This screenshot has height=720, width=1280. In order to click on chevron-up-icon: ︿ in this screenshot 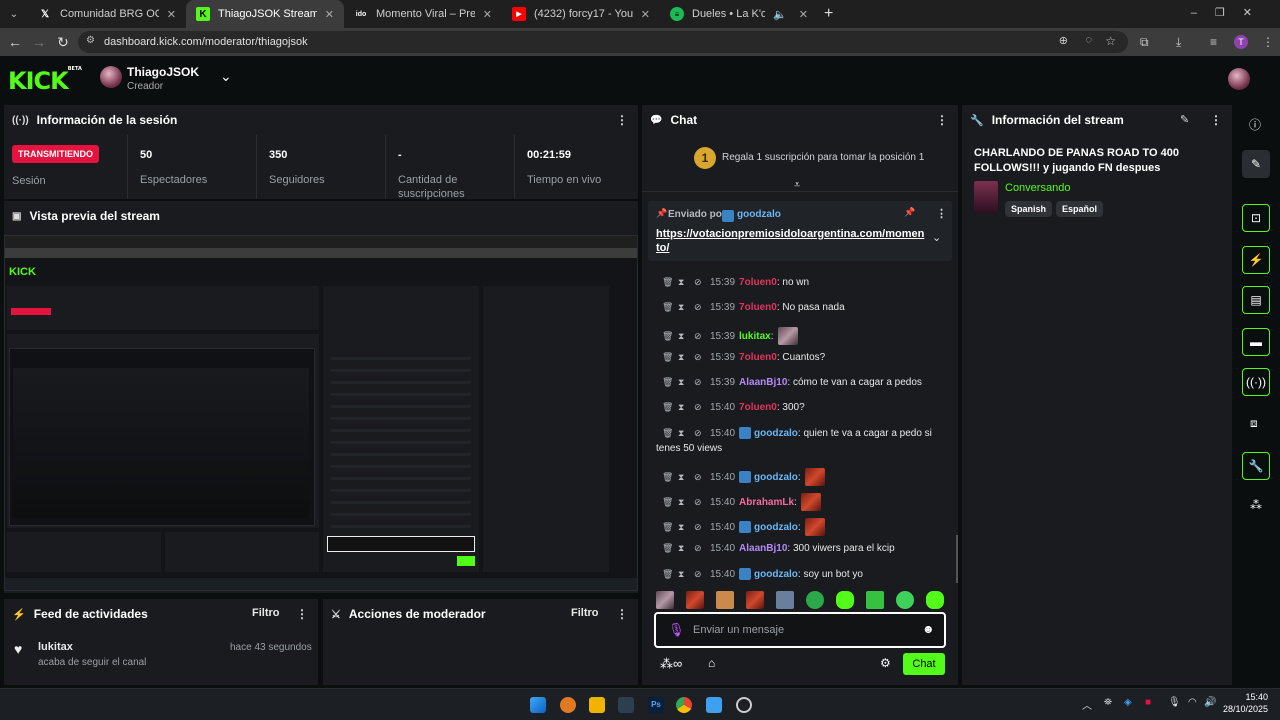, I will do `click(1087, 704)`.